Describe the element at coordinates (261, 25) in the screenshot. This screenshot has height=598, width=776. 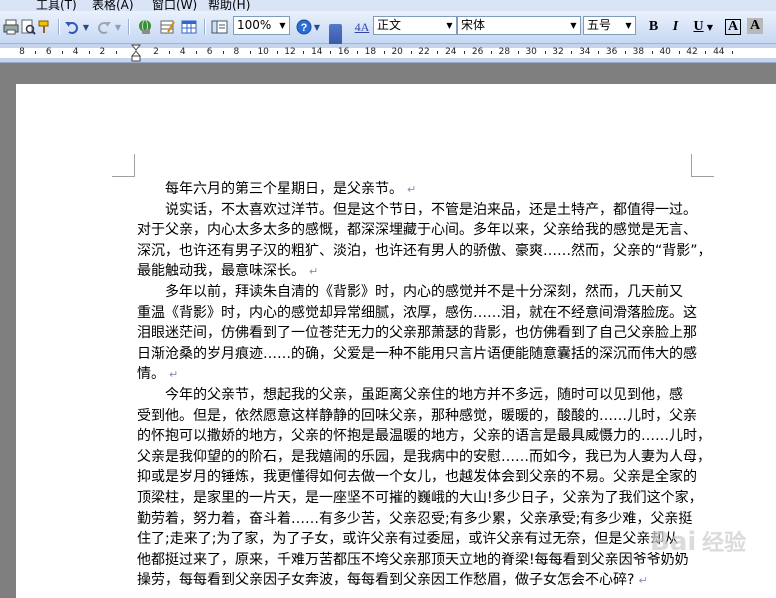
I see `zoom-combo: 100% ▼` at that location.